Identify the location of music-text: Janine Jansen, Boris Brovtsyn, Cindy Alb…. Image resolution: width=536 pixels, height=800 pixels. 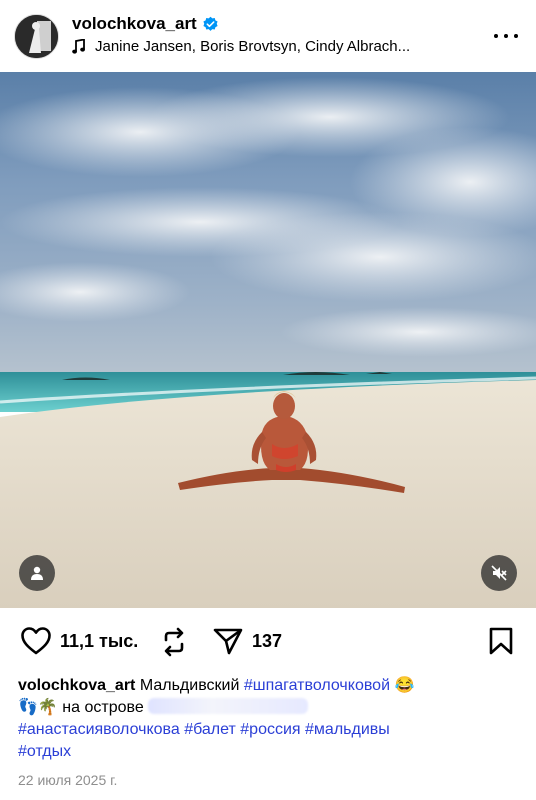
(252, 47).